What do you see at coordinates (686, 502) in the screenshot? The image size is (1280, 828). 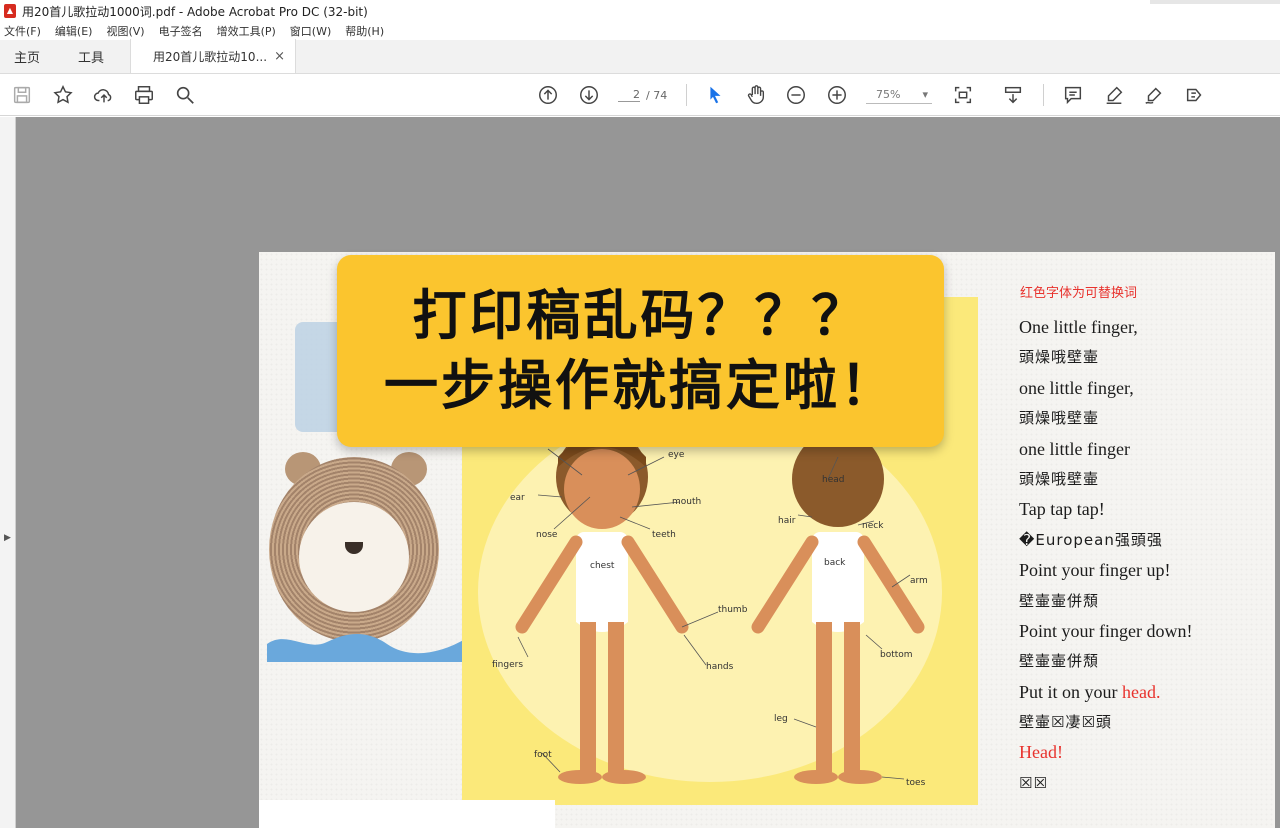 I see `label-mouth: mouth` at bounding box center [686, 502].